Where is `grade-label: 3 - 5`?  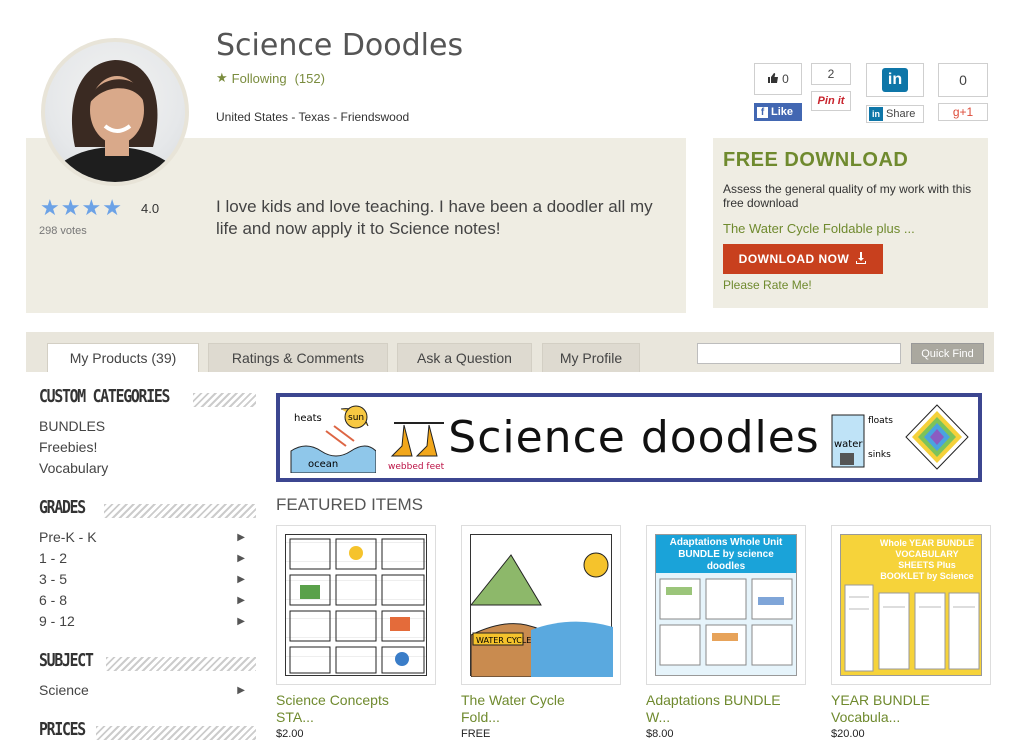
grade-label: 3 - 5 is located at coordinates (53, 579).